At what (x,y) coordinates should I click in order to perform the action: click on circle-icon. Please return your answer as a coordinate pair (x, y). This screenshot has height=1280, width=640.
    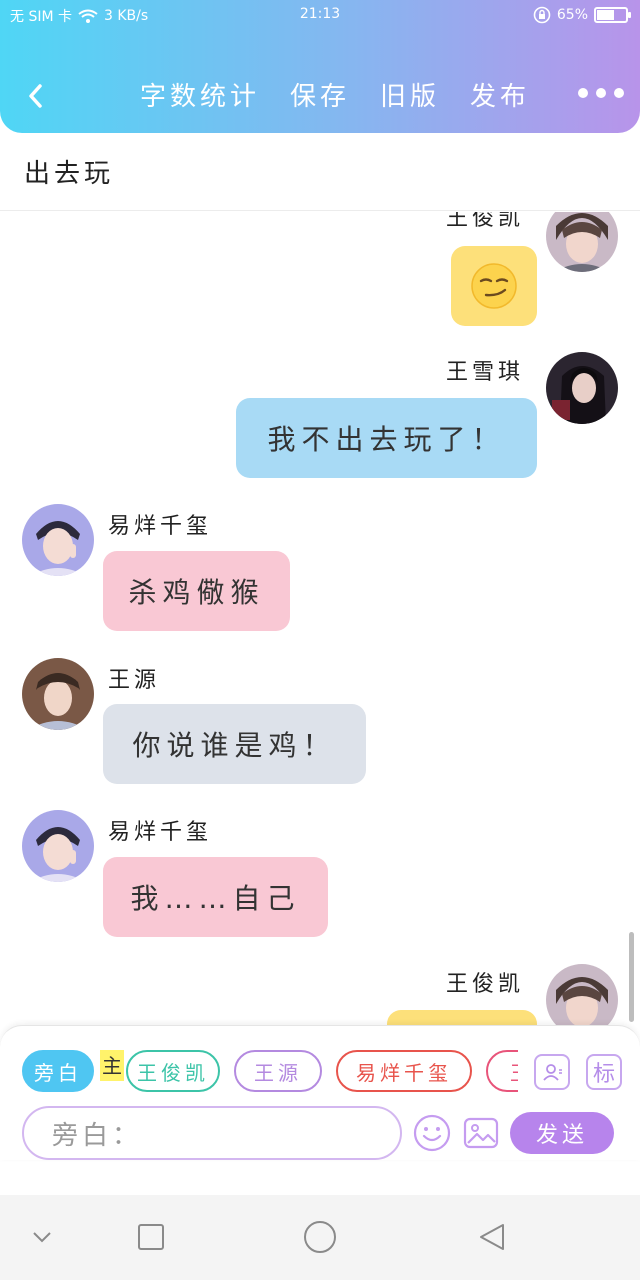
    Looking at the image, I should click on (320, 1237).